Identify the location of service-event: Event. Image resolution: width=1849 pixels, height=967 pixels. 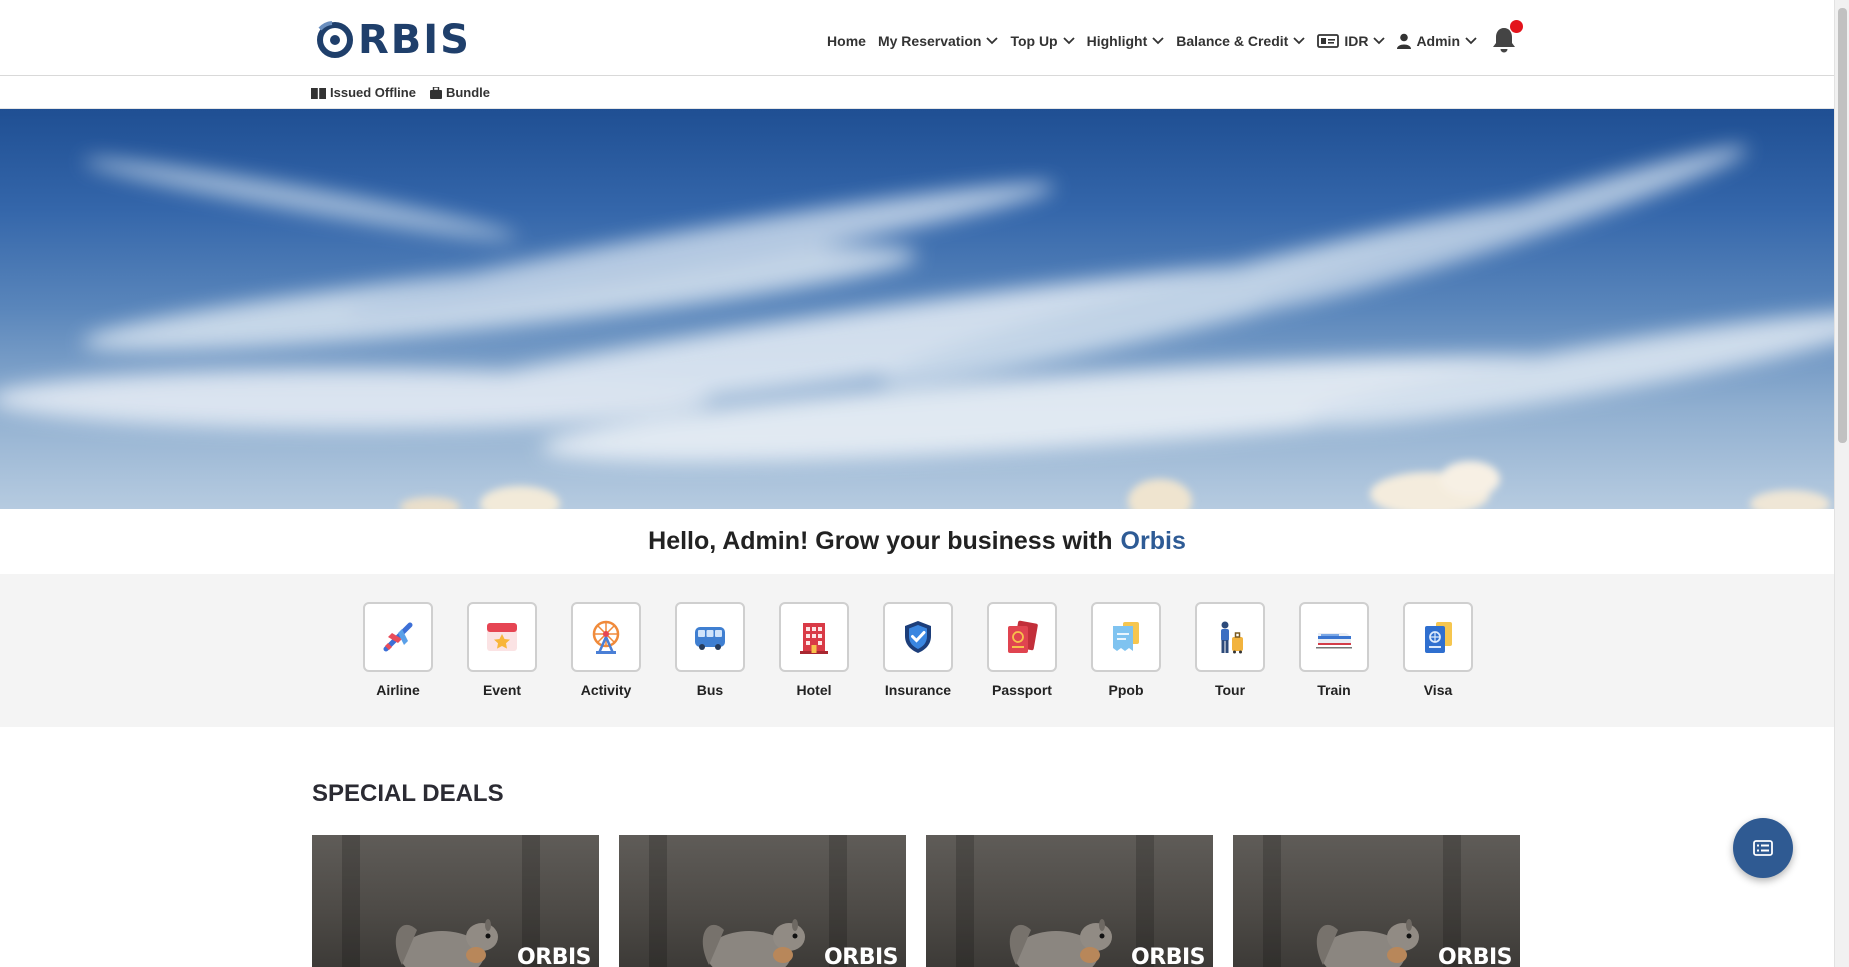
(502, 650).